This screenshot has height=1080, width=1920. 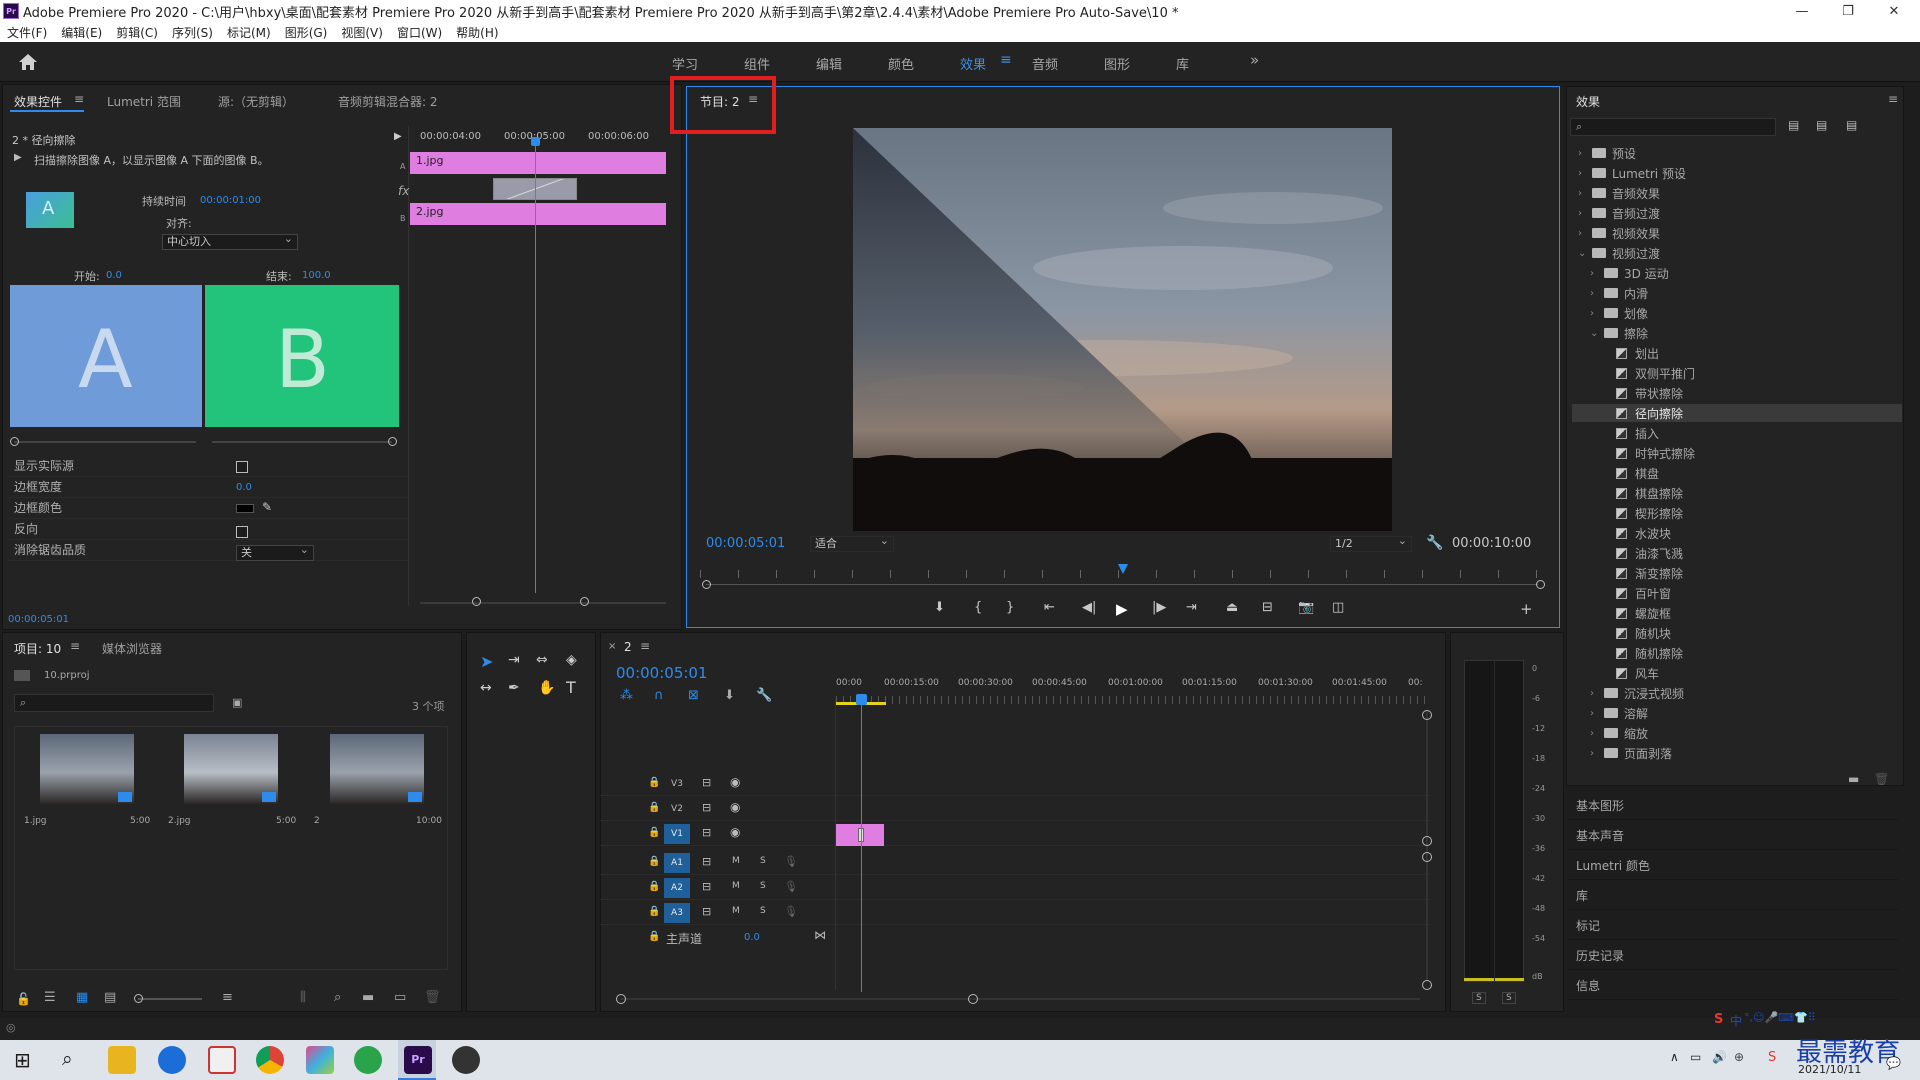 What do you see at coordinates (267, 507) in the screenshot?
I see `eyedropper-icon: ✎` at bounding box center [267, 507].